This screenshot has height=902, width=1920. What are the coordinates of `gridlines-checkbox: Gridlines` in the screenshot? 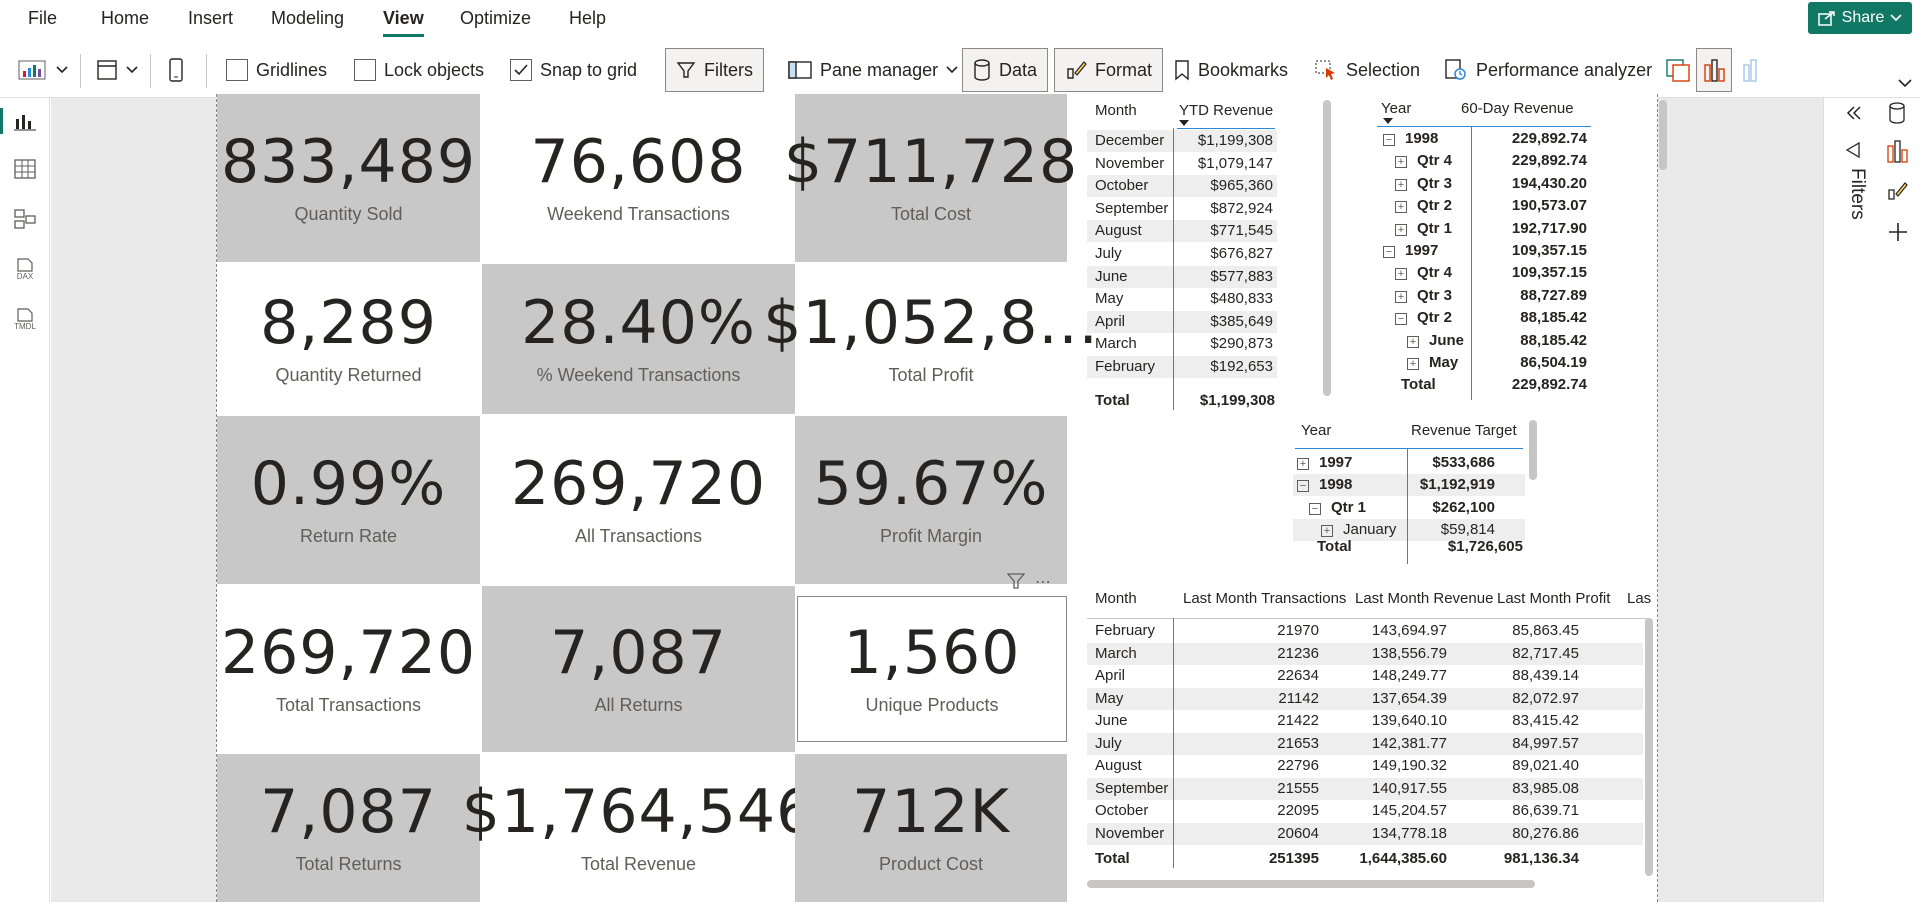 It's located at (276, 70).